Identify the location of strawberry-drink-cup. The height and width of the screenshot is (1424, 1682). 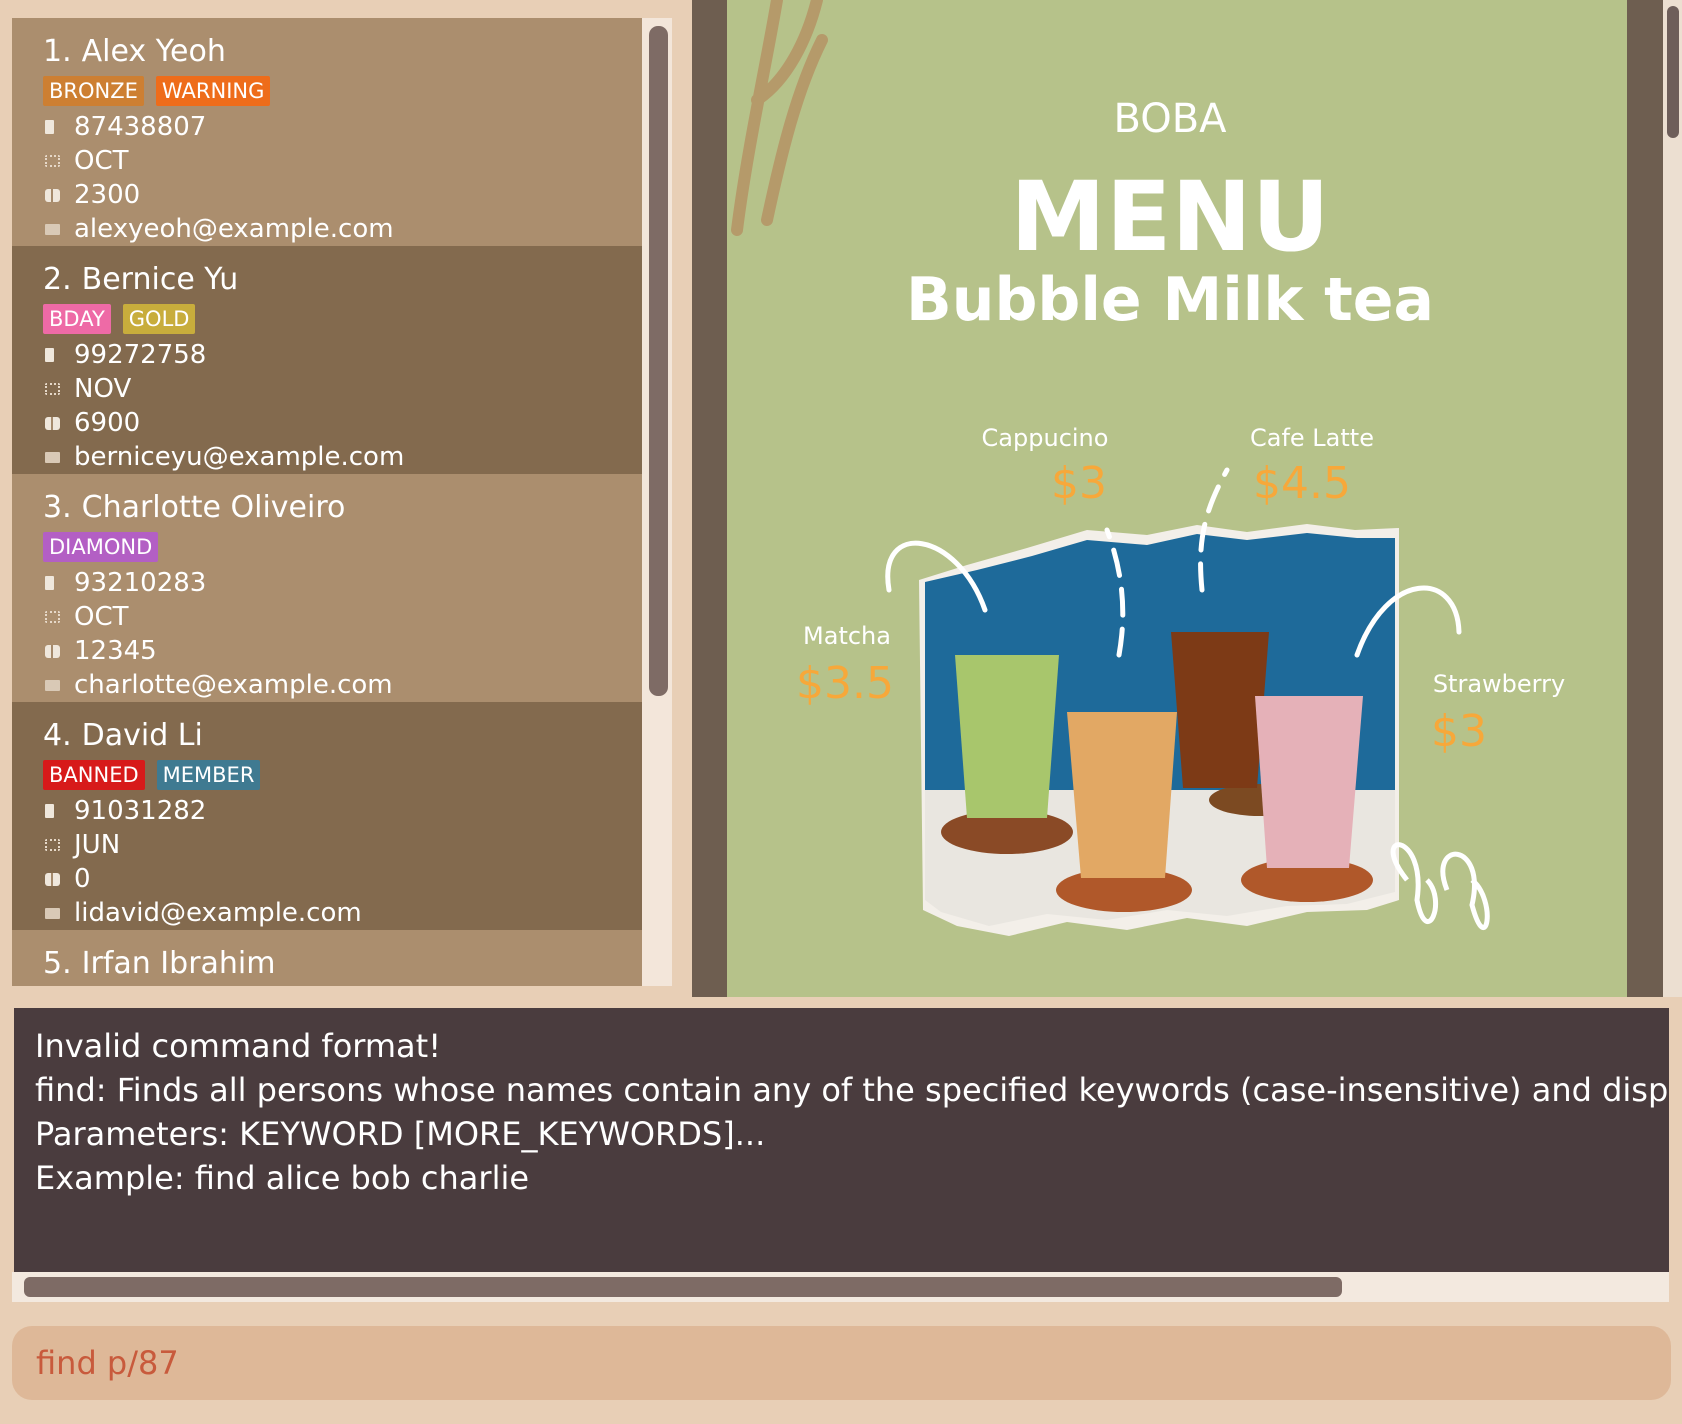
(1309, 782).